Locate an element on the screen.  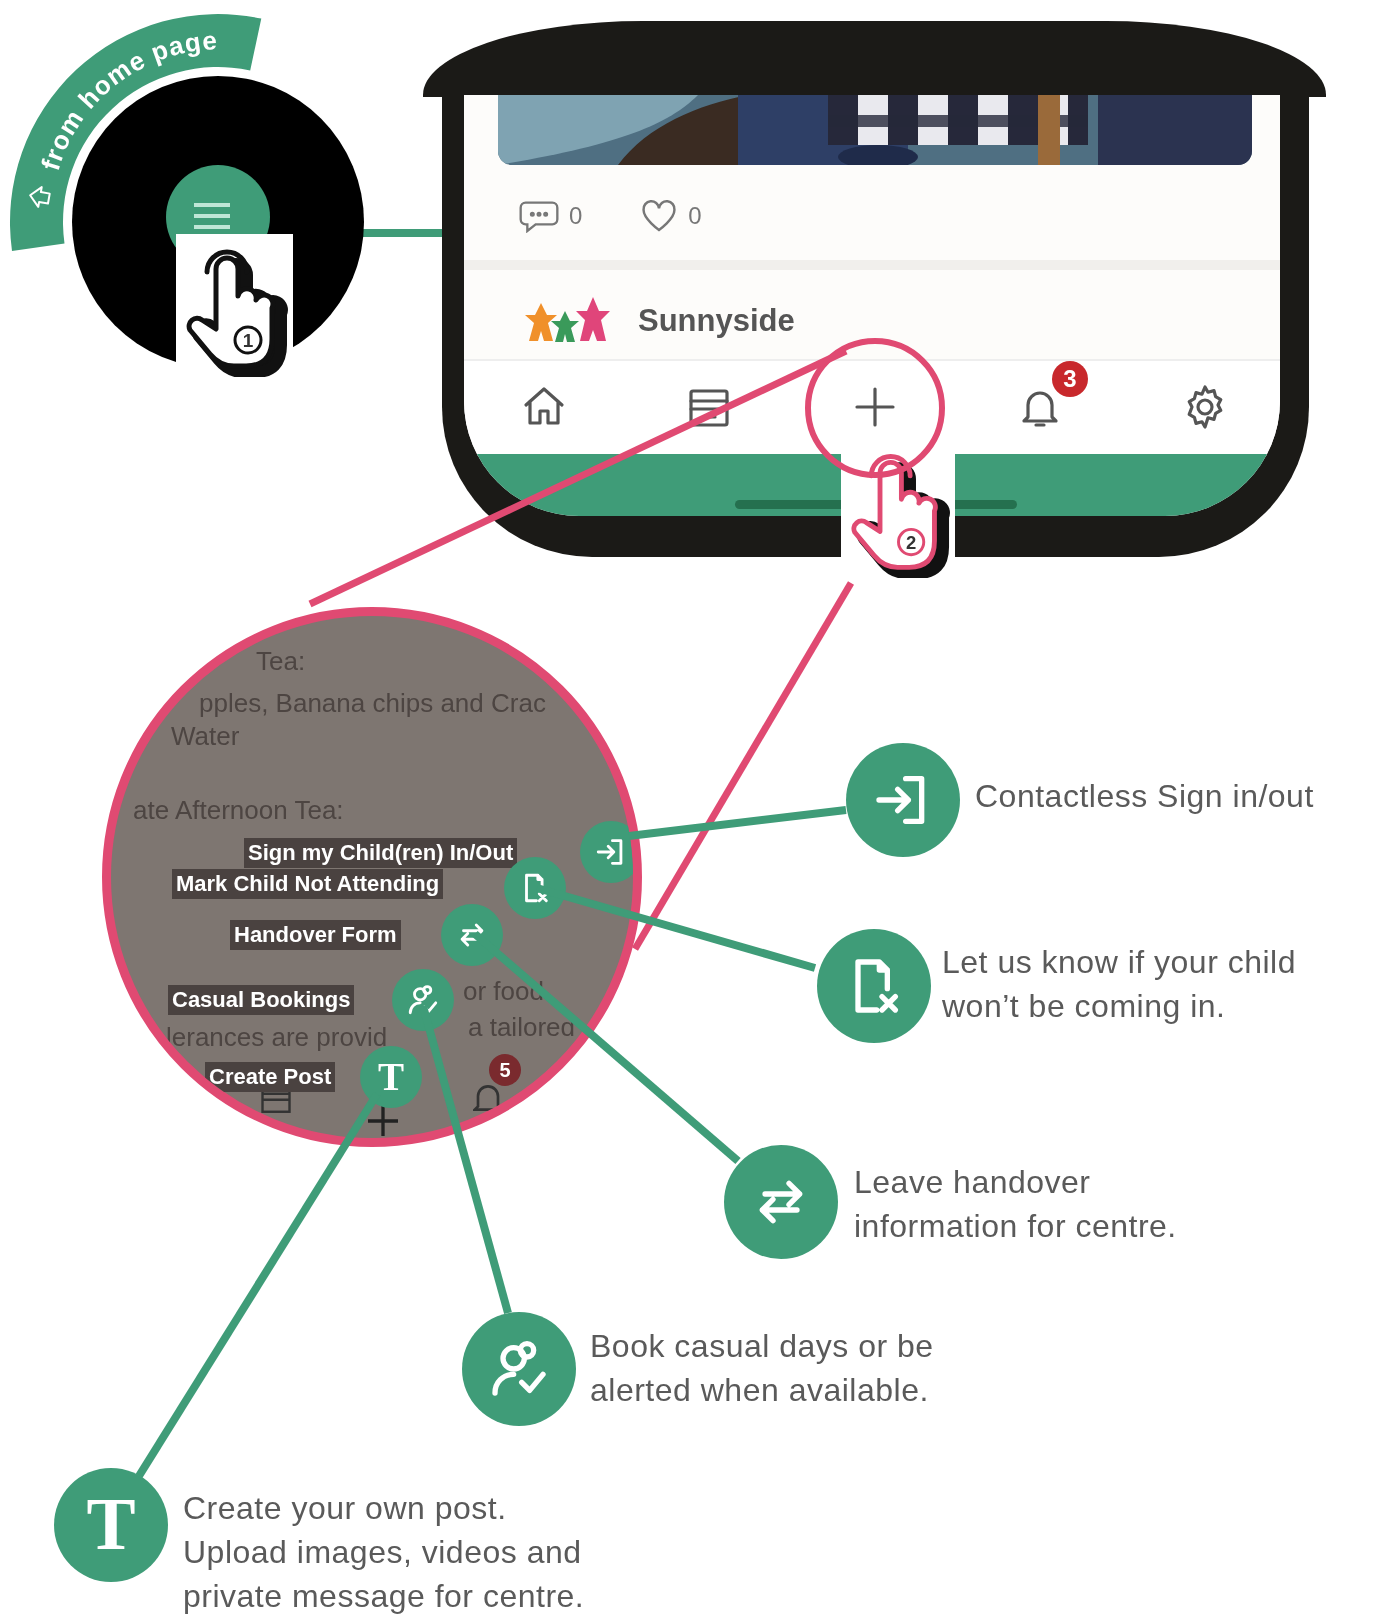
menu-label: Mark Child Not Attending is located at coordinates (308, 884).